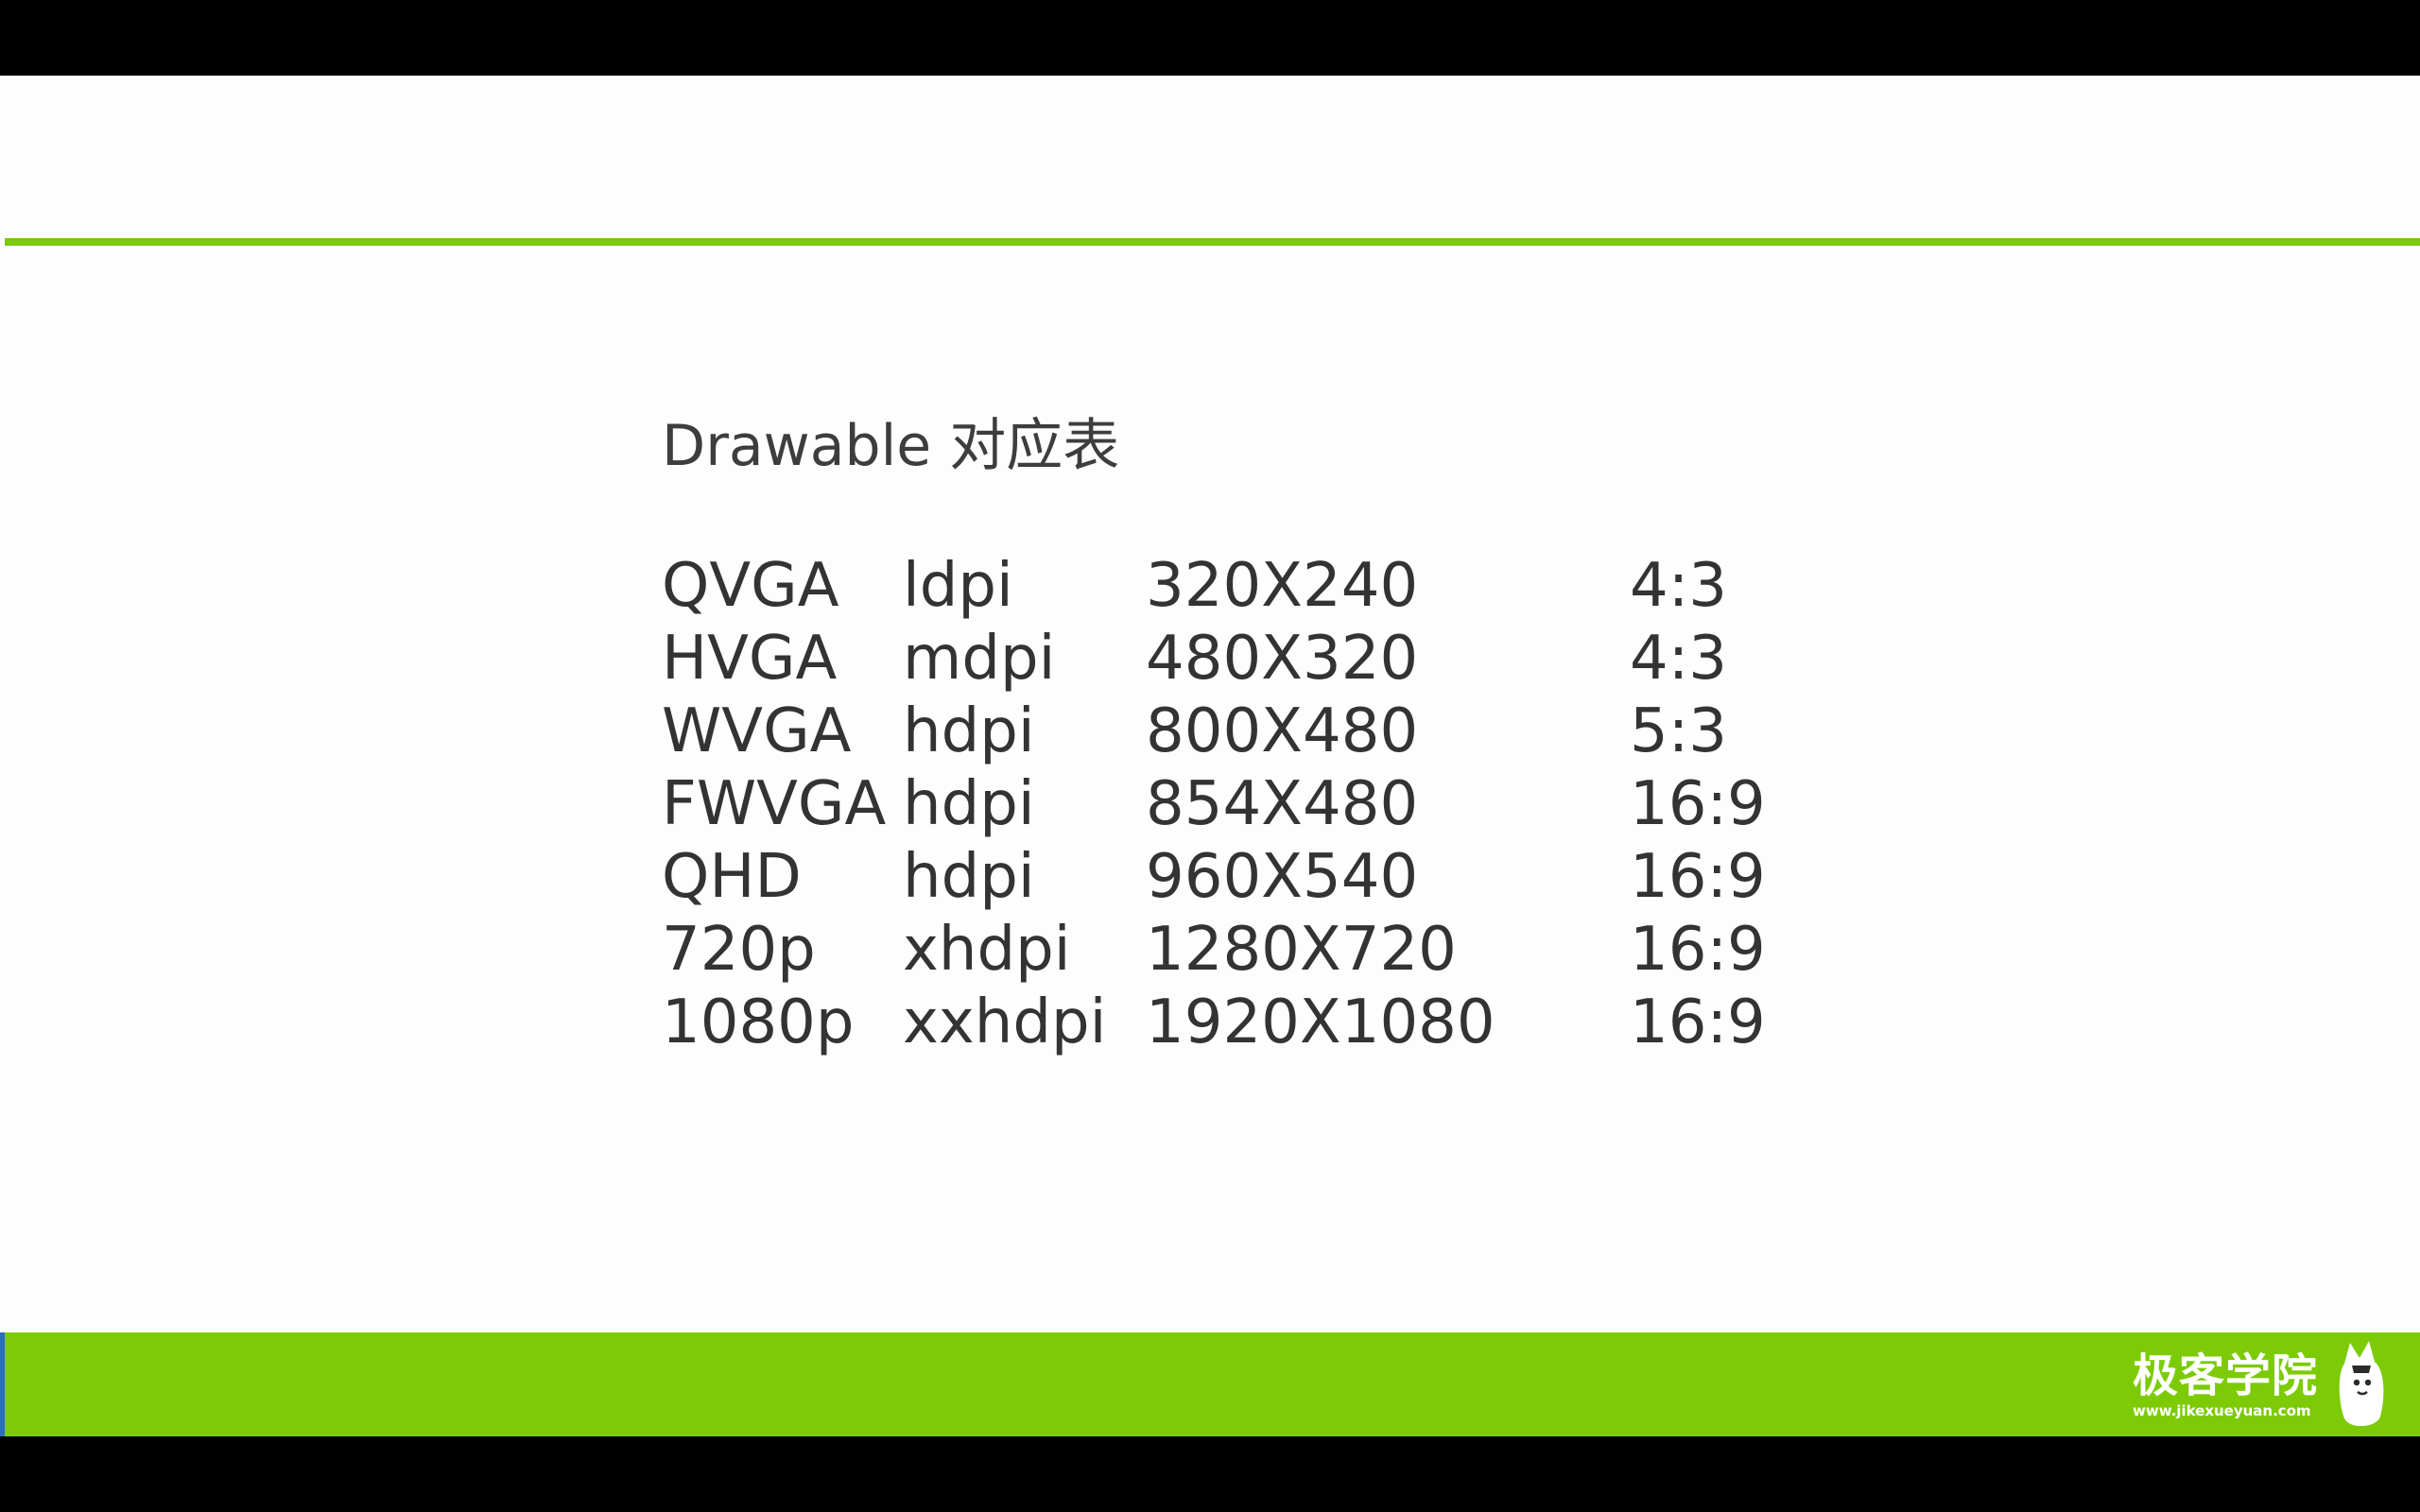 The width and height of the screenshot is (2420, 1512). I want to click on screen-name-cell: 720p, so click(739, 950).